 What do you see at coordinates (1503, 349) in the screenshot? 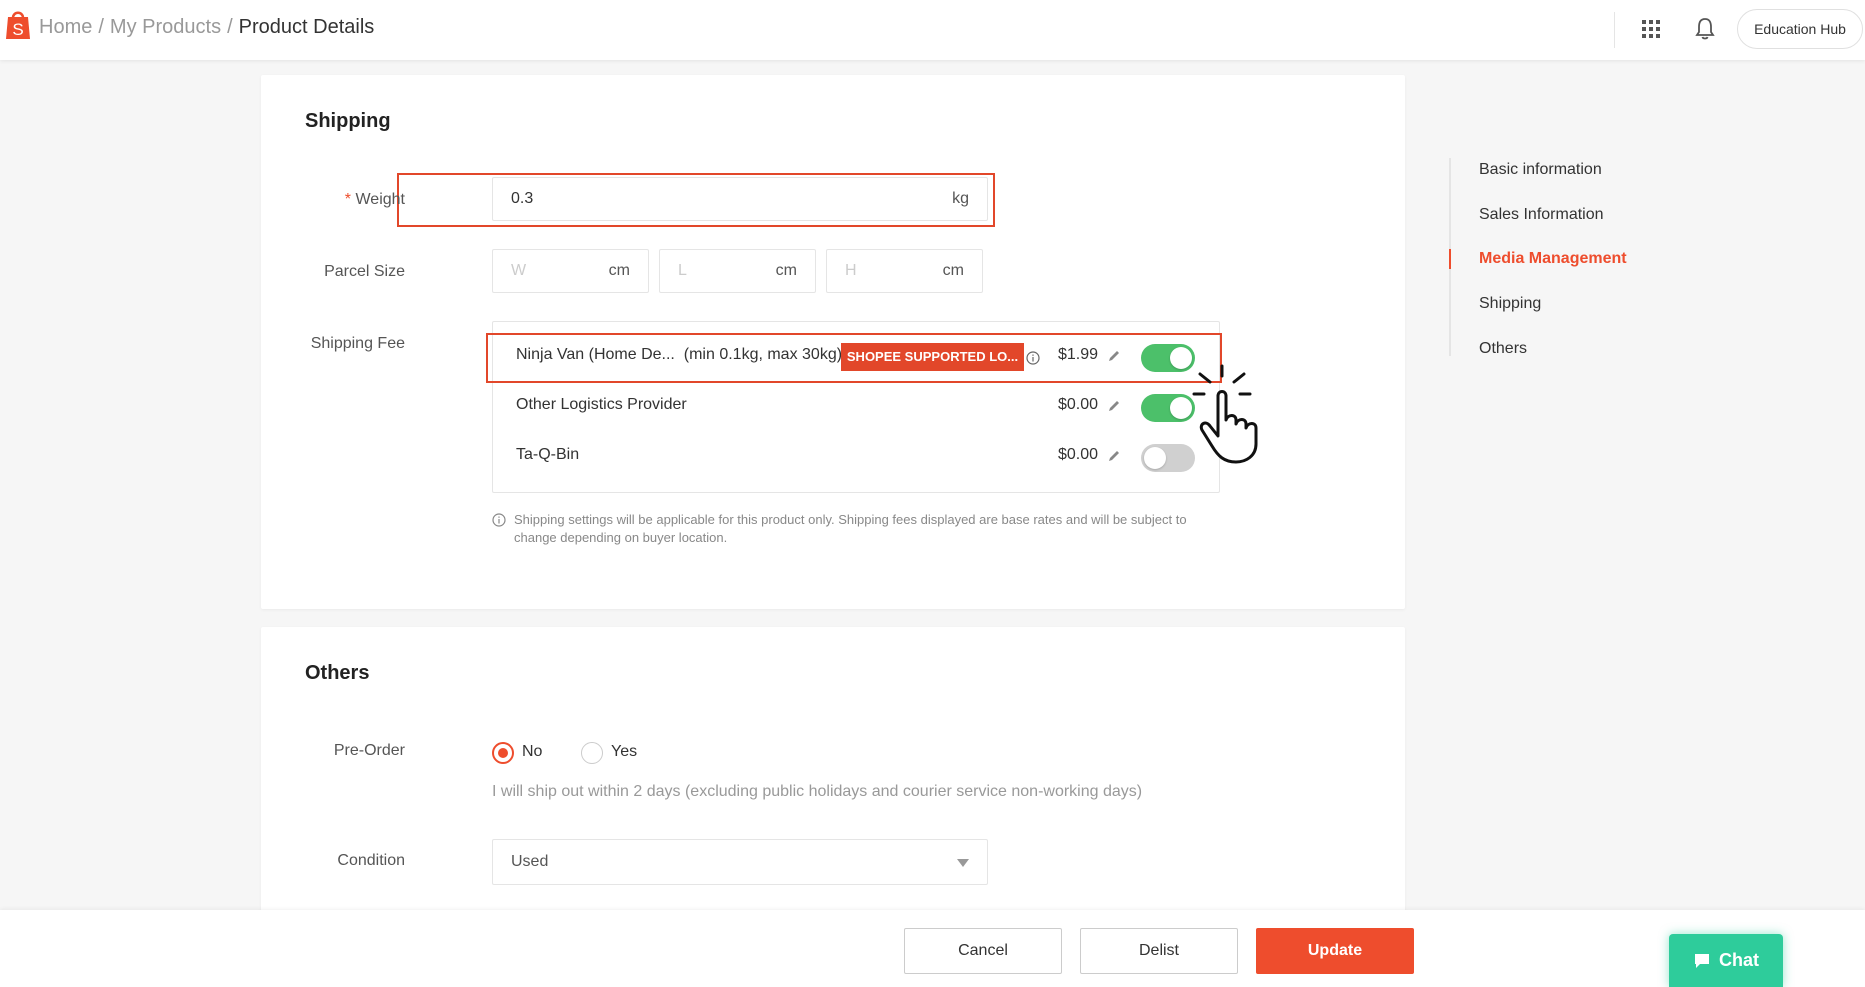
I see `nav-item-others: Others` at bounding box center [1503, 349].